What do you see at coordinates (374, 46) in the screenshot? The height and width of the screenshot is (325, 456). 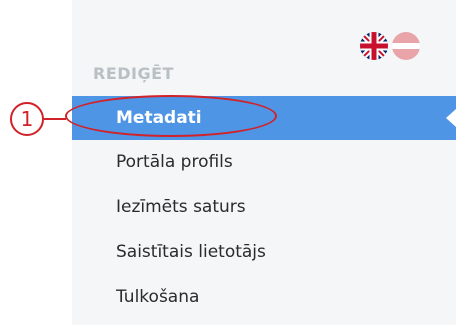 I see `uk-flag-icon` at bounding box center [374, 46].